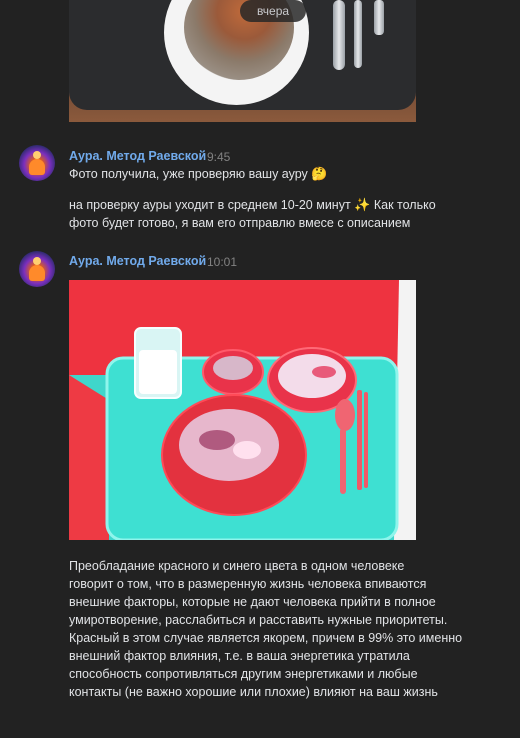  What do you see at coordinates (362, 204) in the screenshot?
I see `sparkles-icon: ✨` at bounding box center [362, 204].